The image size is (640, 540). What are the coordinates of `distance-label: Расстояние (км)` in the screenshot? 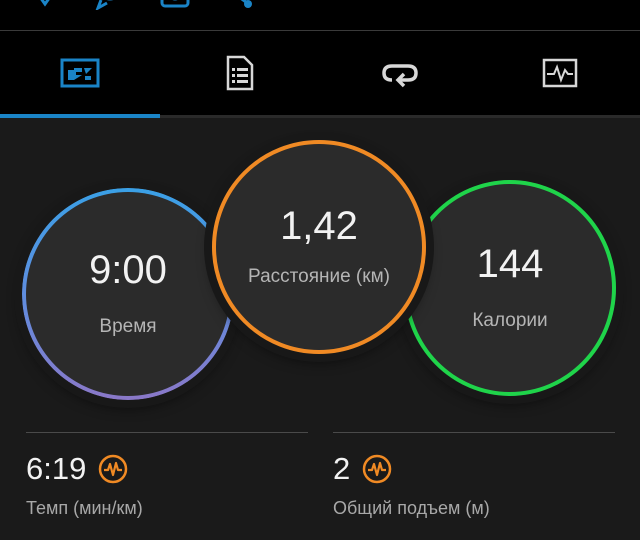 It's located at (319, 276).